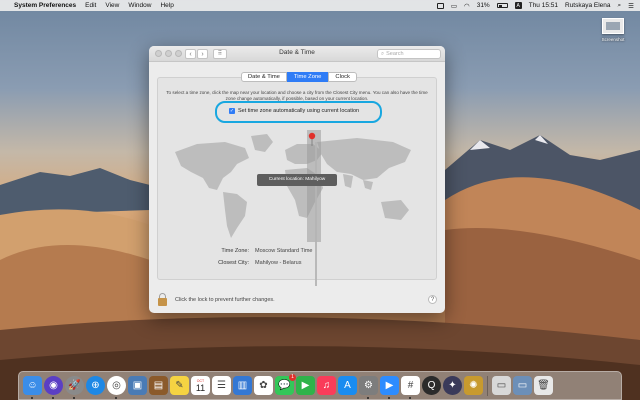  I want to click on tab-date-time: Date & Time, so click(264, 77).